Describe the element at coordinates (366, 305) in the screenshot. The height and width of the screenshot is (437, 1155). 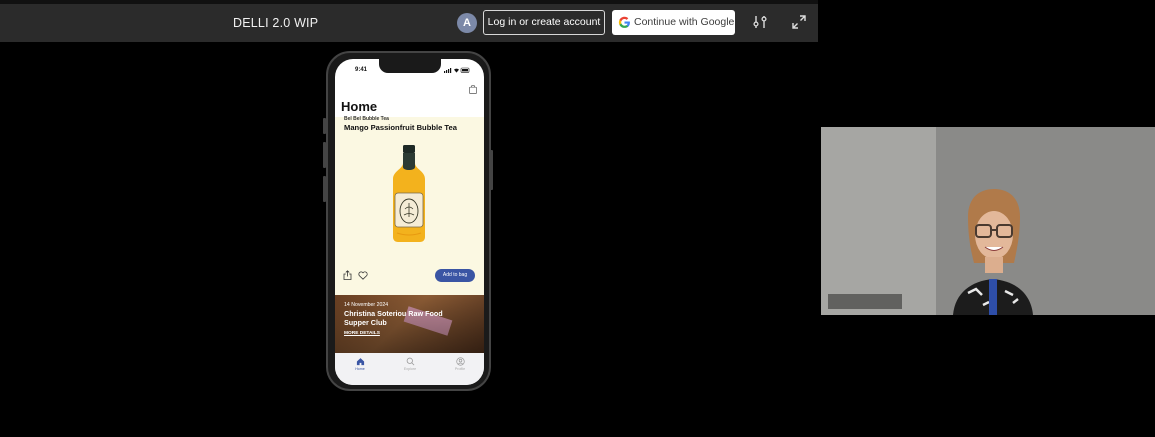
I see `event-date: 14 November 2024` at that location.